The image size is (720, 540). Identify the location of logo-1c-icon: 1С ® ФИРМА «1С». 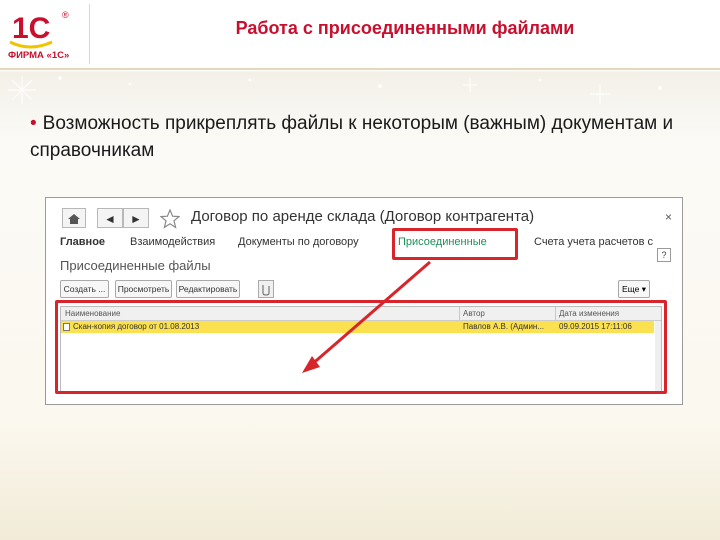
(38, 35).